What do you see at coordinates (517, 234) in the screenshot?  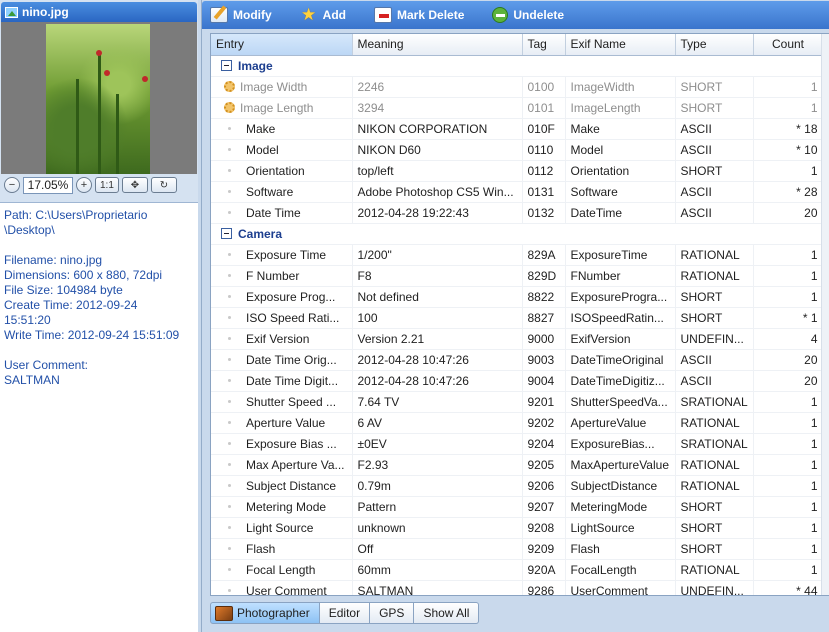 I see `group-row-camera: Camera` at bounding box center [517, 234].